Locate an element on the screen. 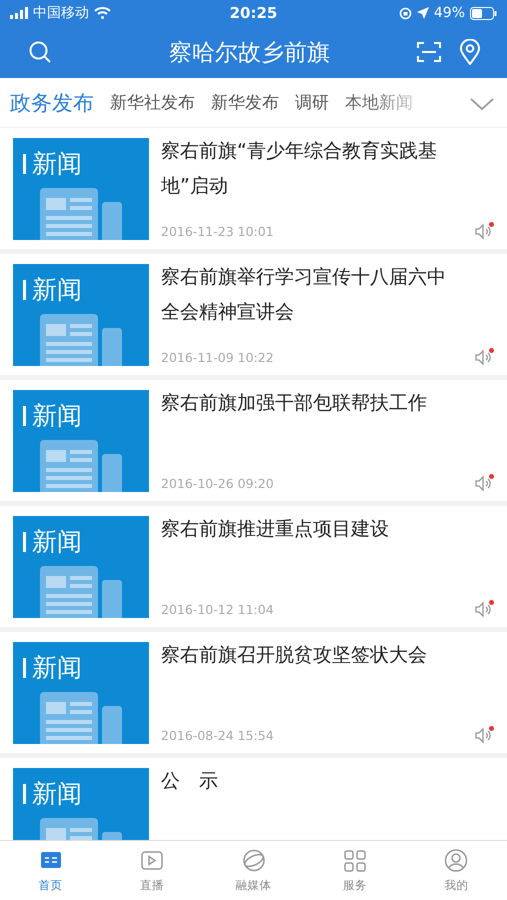 The image size is (507, 900). article-date: 2016-08-24 15:54 is located at coordinates (217, 735).